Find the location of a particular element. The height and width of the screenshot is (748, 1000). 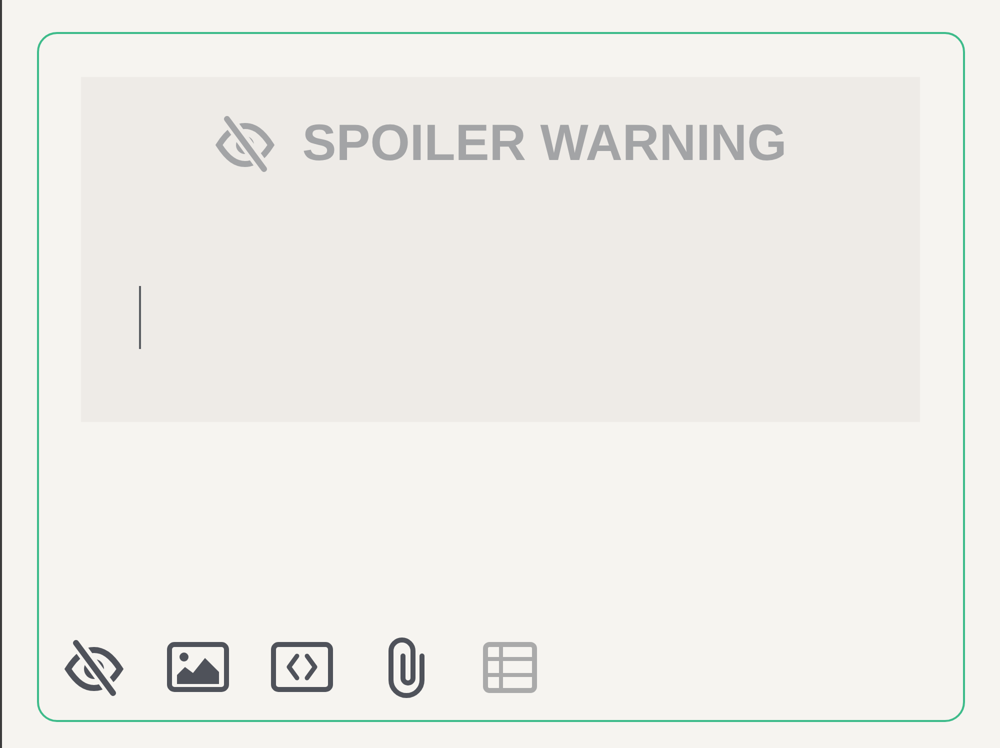

spoiler-title: SPOILER WARNING is located at coordinates (544, 143).